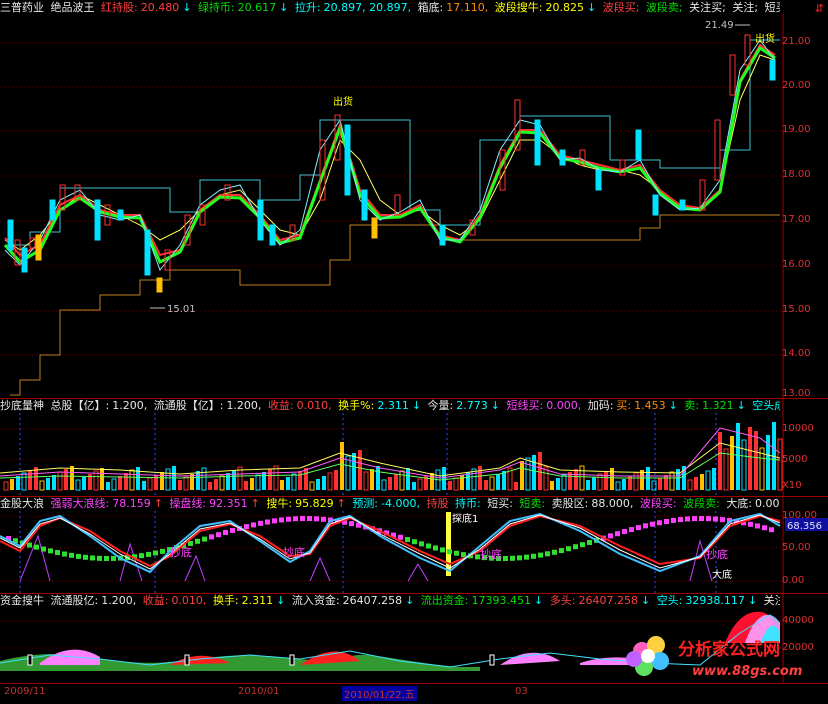 This screenshot has height=704, width=828. I want to click on time-label: 03, so click(521, 691).